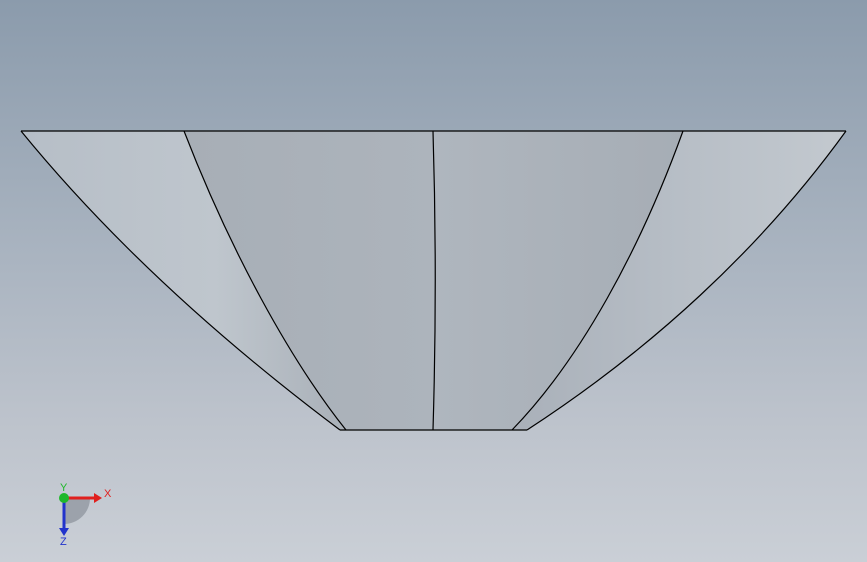 This screenshot has width=867, height=562. I want to click on reference-triad: X Y Z, so click(85, 515).